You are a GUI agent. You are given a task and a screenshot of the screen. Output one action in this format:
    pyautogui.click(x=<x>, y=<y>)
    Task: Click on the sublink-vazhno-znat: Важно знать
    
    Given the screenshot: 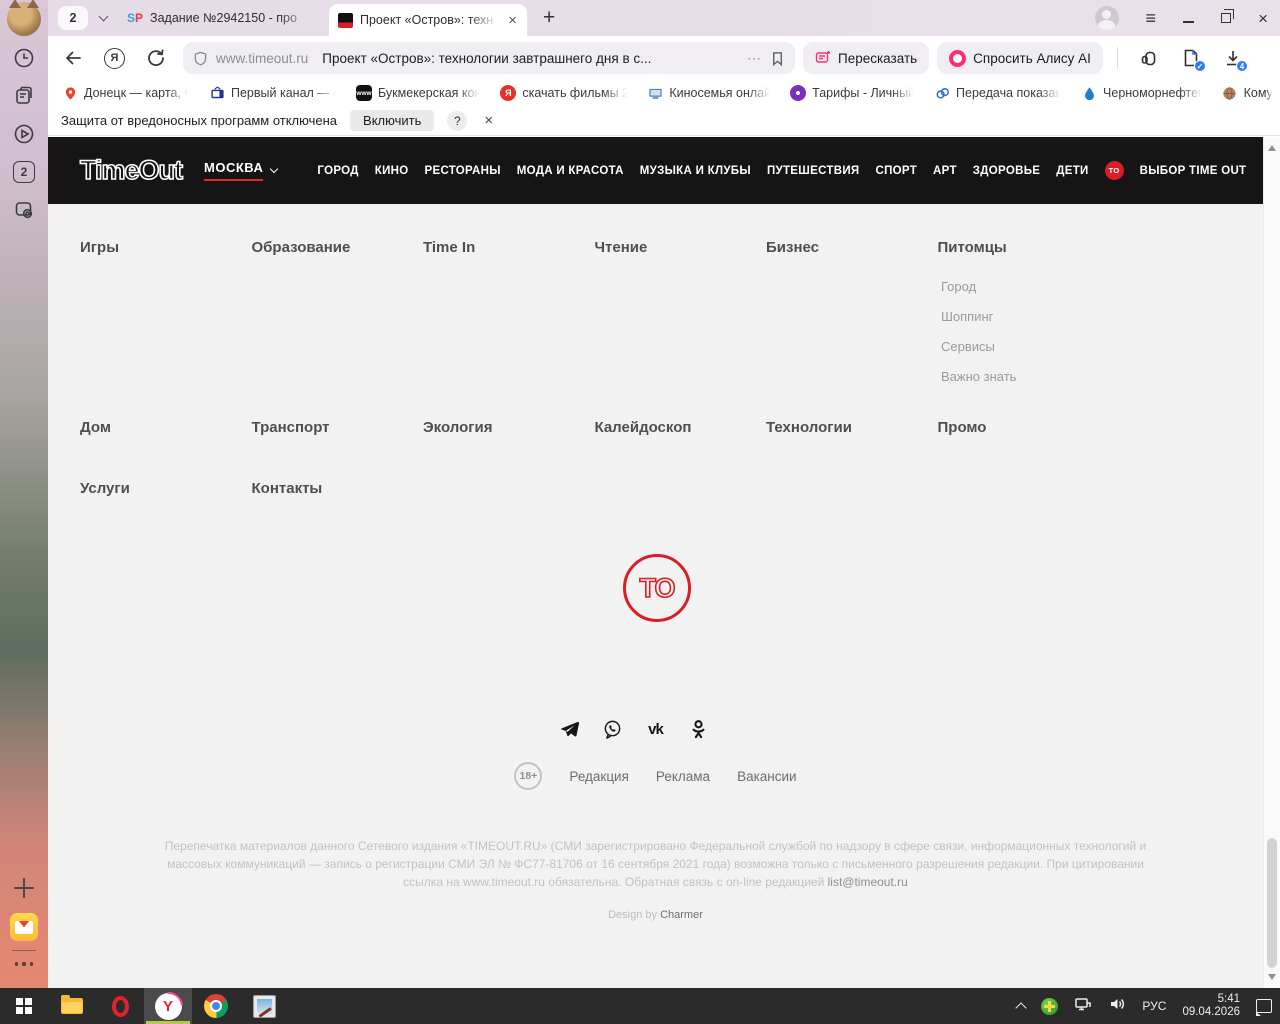 What is the action you would take?
    pyautogui.click(x=978, y=377)
    